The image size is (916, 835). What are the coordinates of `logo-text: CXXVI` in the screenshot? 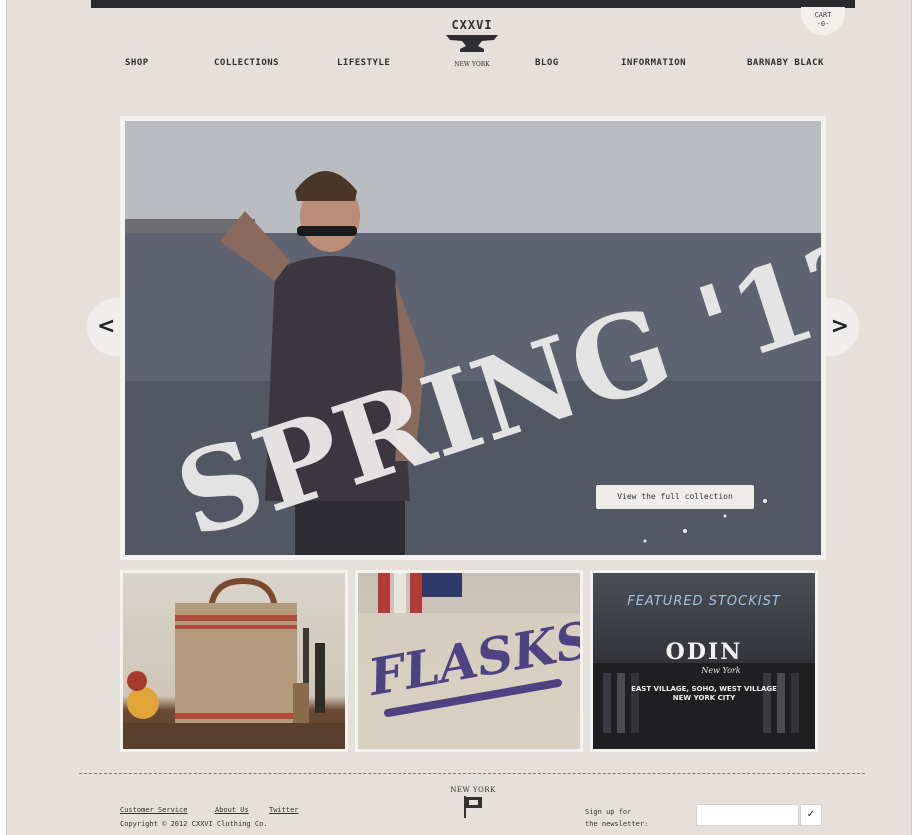 It's located at (472, 25).